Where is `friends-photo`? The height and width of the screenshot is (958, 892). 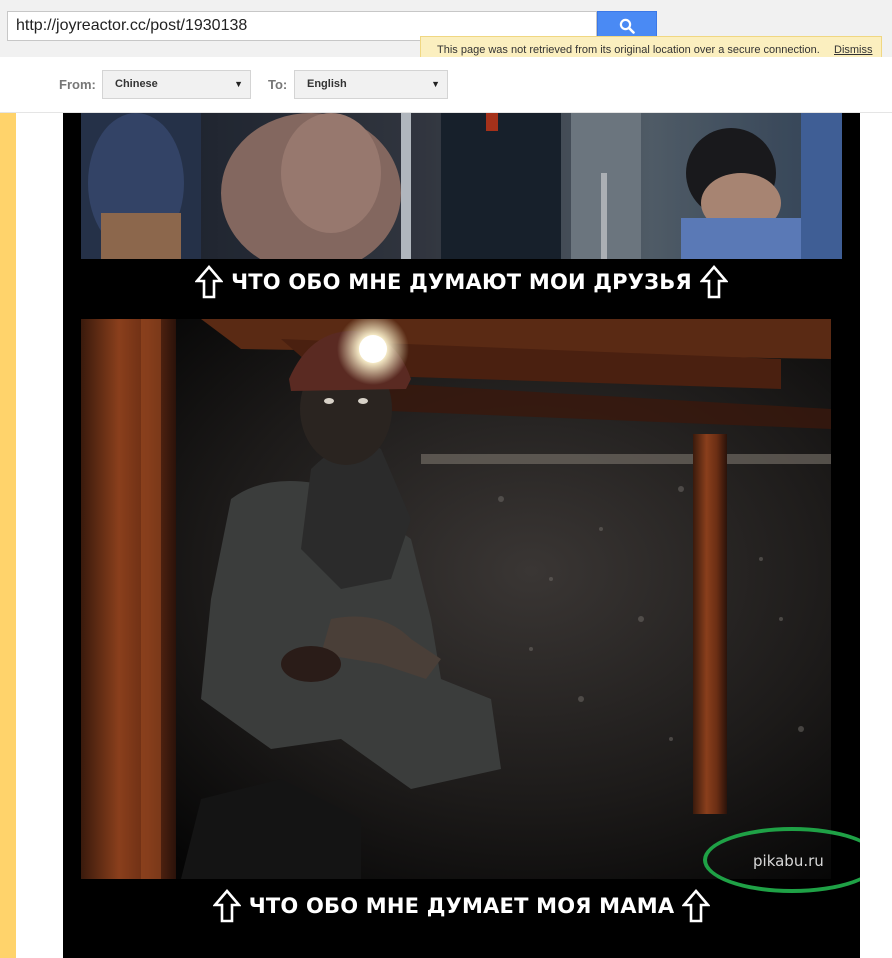 friends-photo is located at coordinates (461, 186).